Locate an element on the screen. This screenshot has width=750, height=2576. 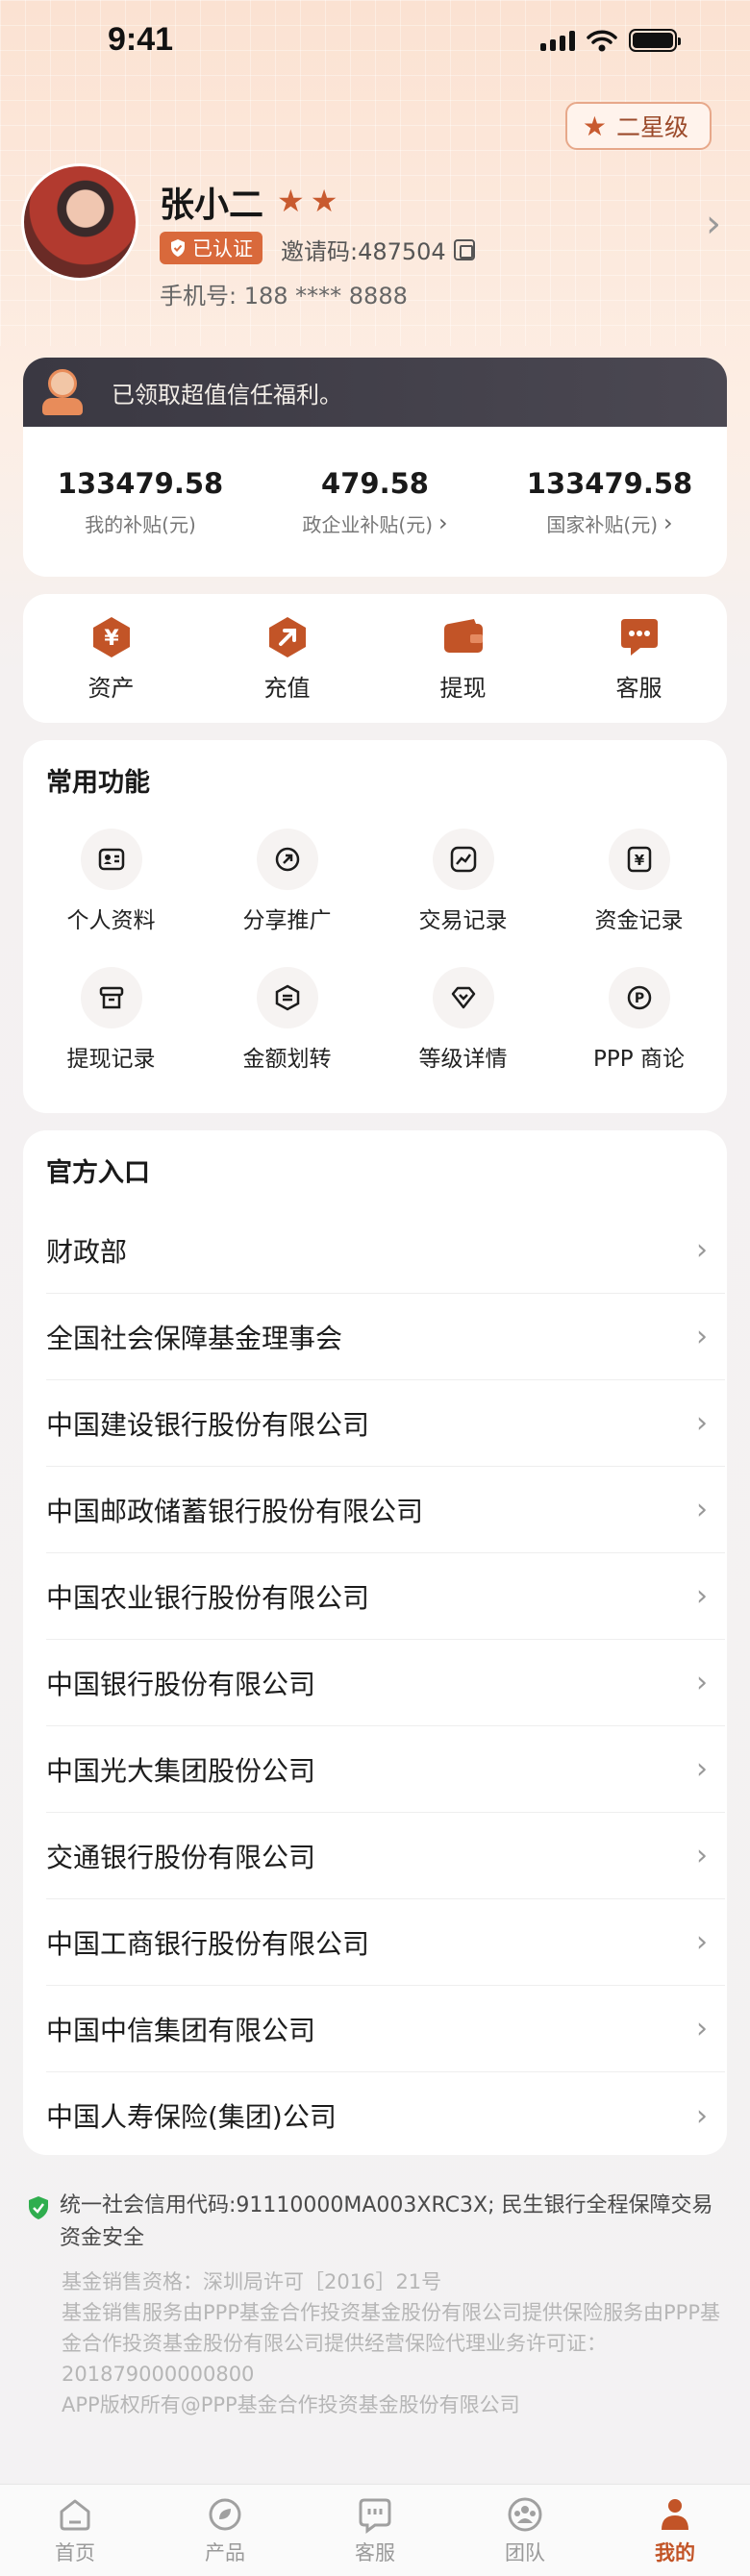
func-level: 等级详情 is located at coordinates (463, 1020).